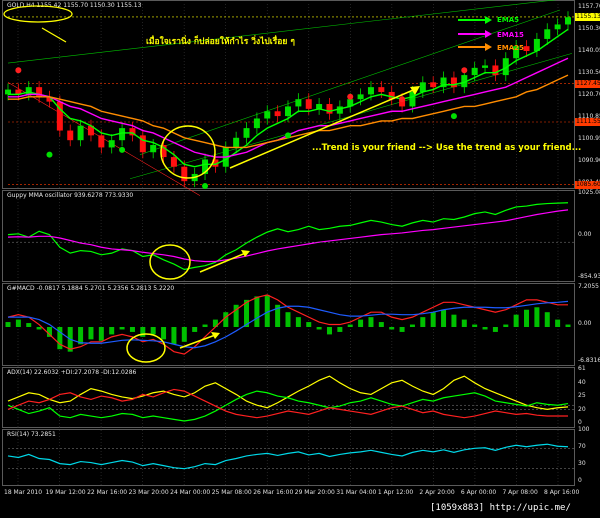 The image size is (600, 518). I want to click on x-axis-tick-label: 23 Mar 20:00, so click(148, 492).